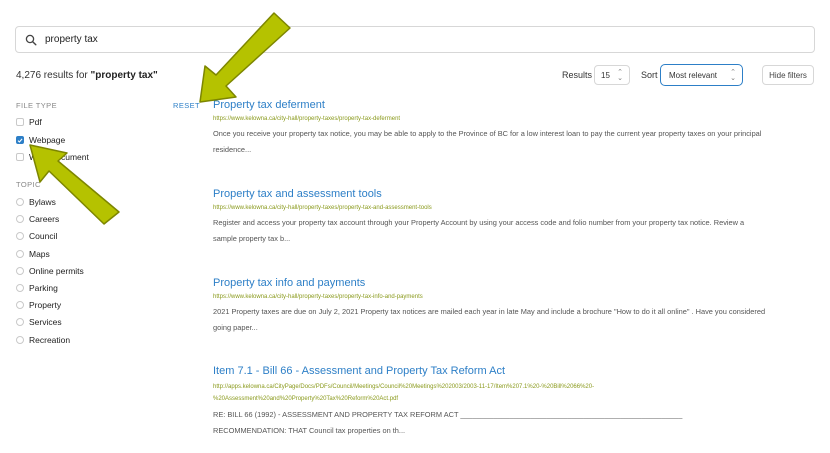  I want to click on topic-heading: TOPIC, so click(28, 184).